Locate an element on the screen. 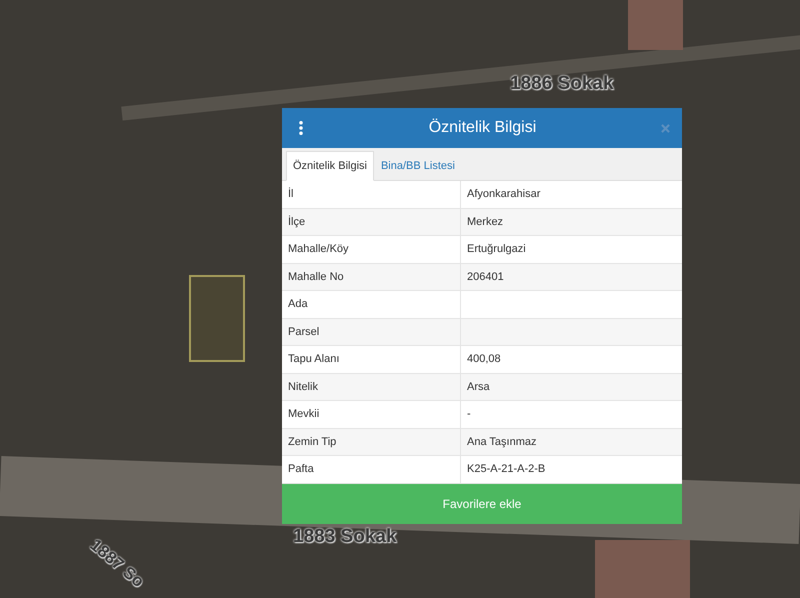  attribute-label-cell: İl is located at coordinates (371, 194).